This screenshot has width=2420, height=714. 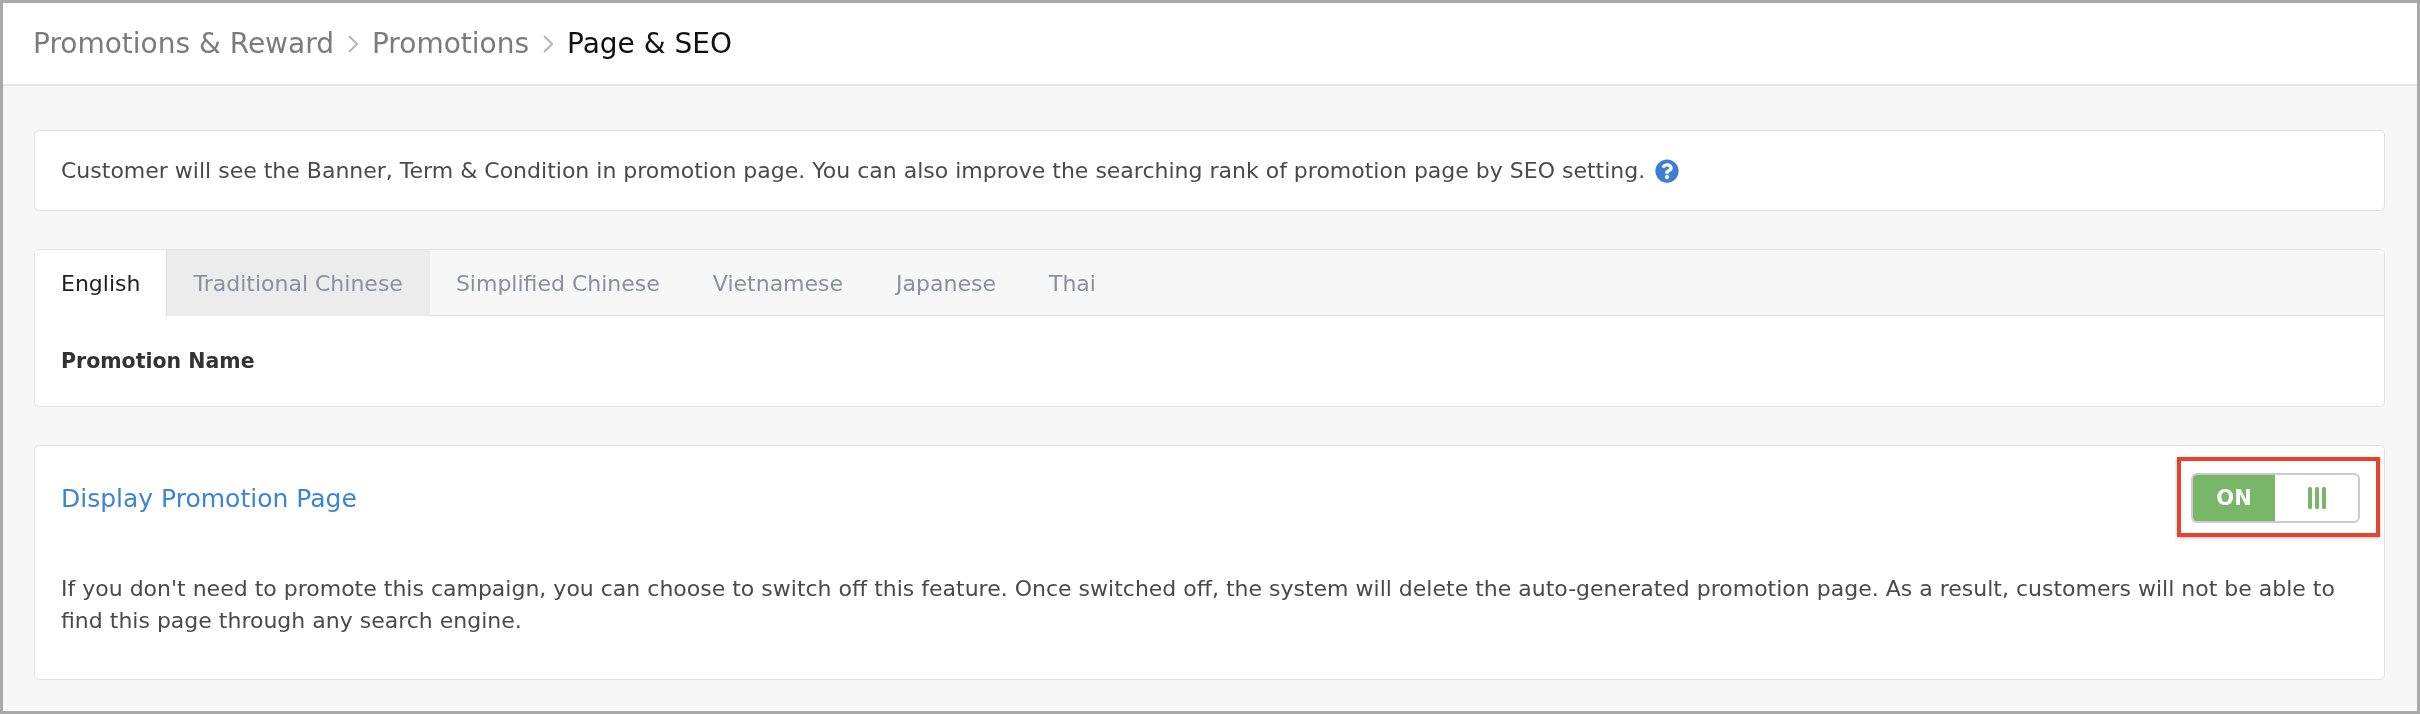 I want to click on breadcrumb-link: Promotions, so click(x=450, y=43).